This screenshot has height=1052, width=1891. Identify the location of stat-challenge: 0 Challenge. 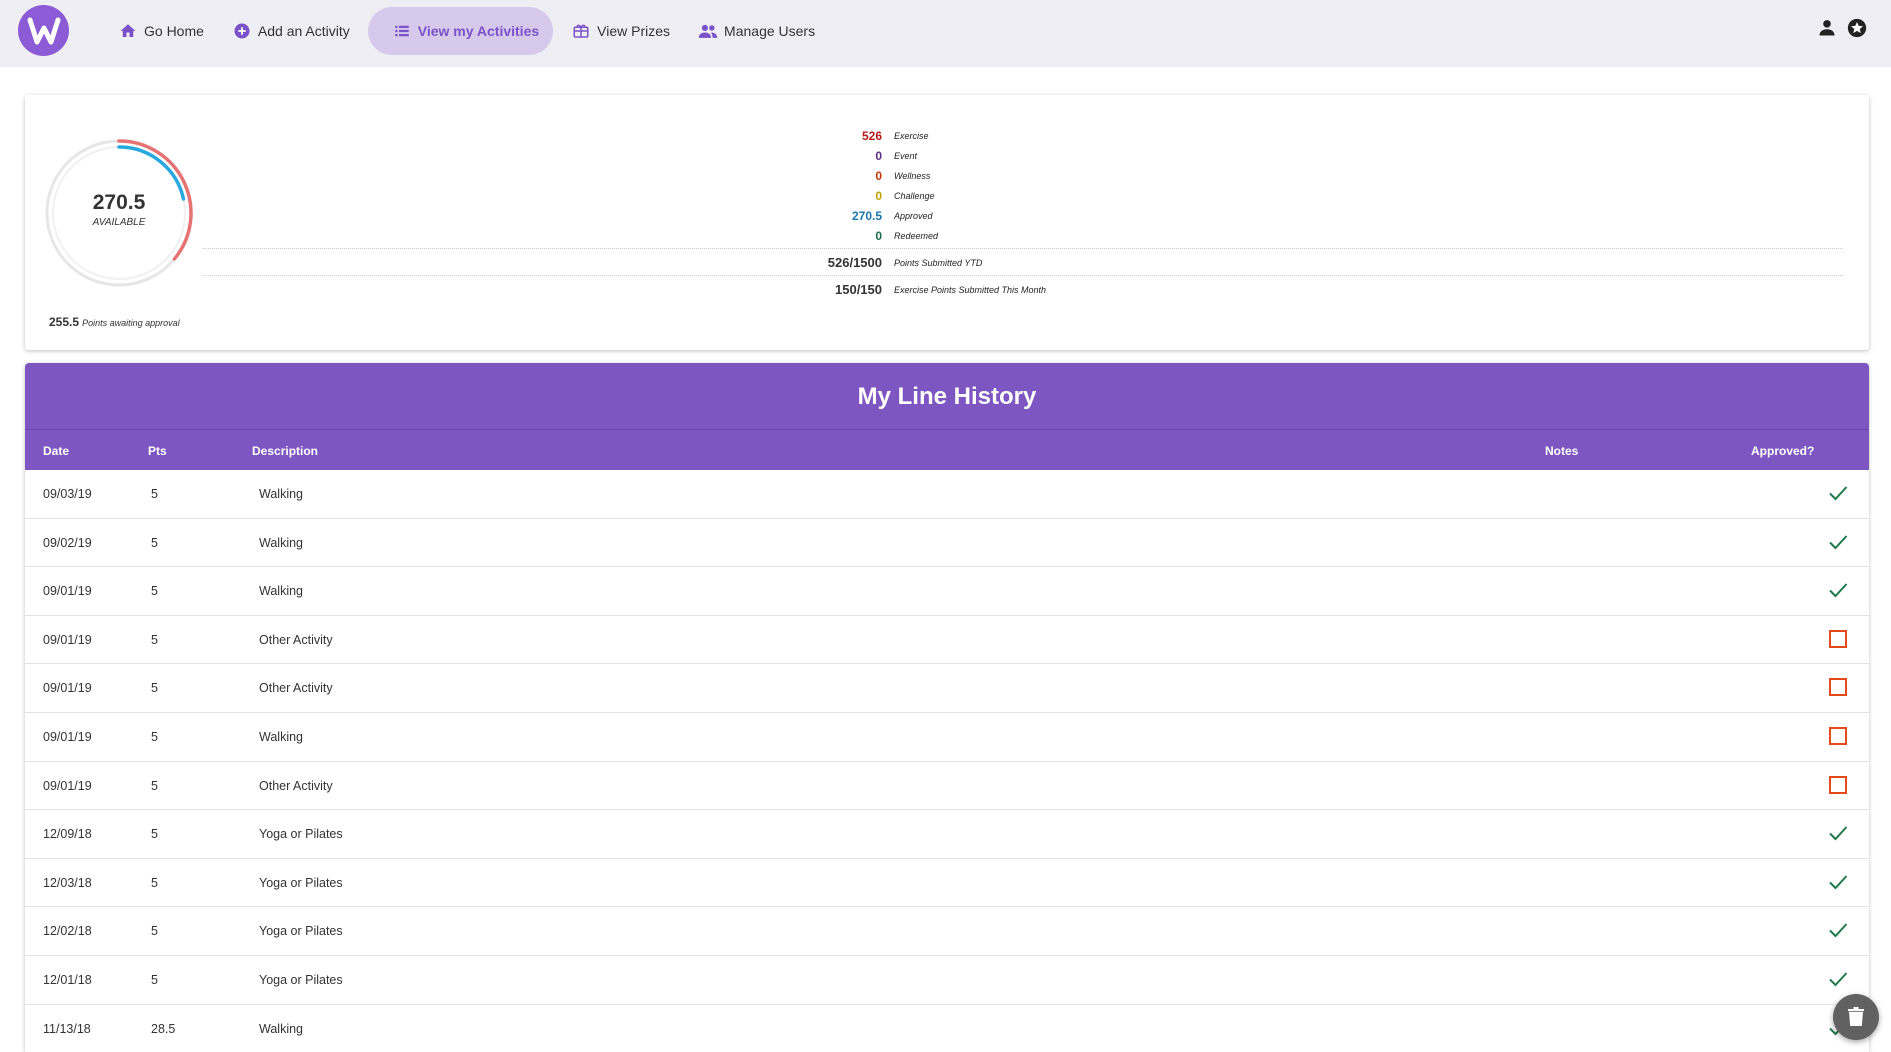
(848, 196).